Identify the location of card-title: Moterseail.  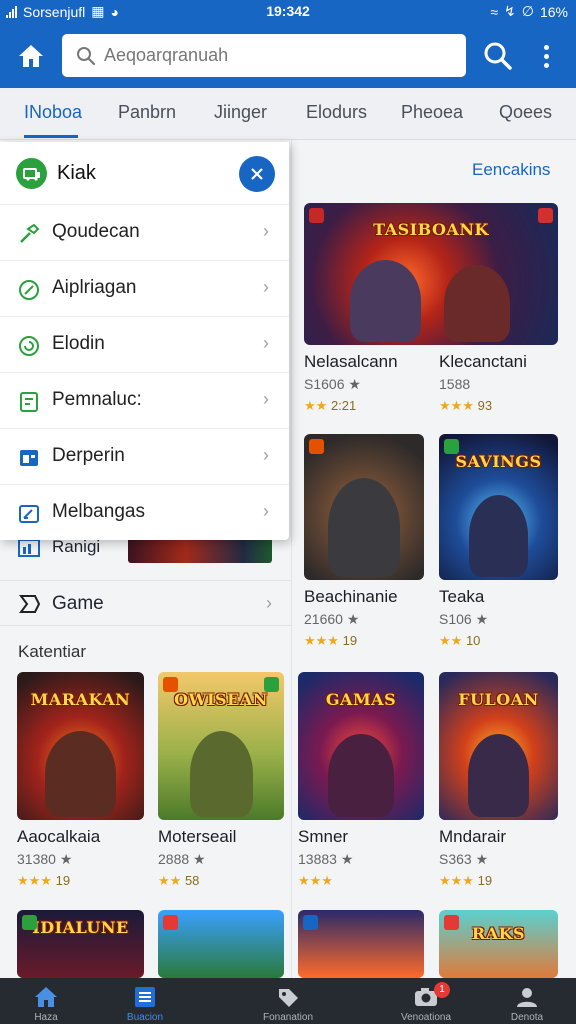
(197, 836).